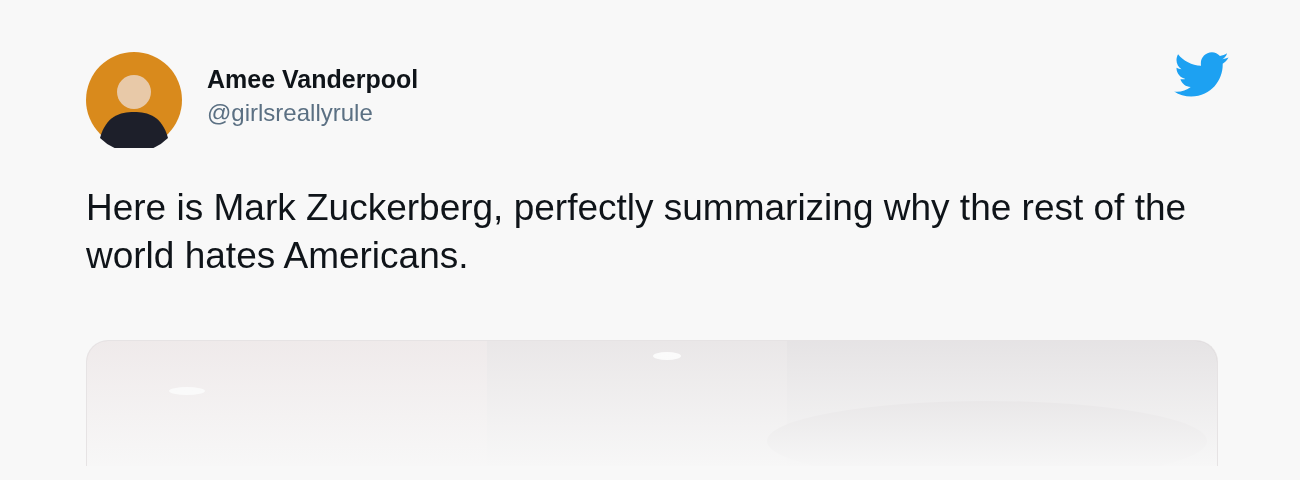  What do you see at coordinates (290, 113) in the screenshot?
I see `author-handle: @girlsreallyrule` at bounding box center [290, 113].